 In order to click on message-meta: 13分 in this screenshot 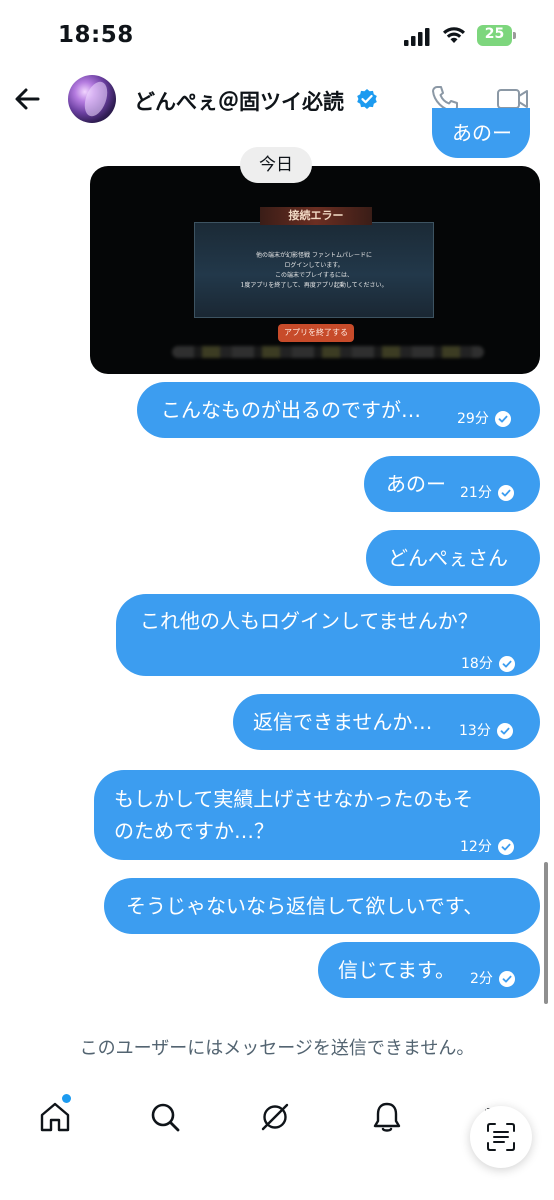, I will do `click(486, 731)`.